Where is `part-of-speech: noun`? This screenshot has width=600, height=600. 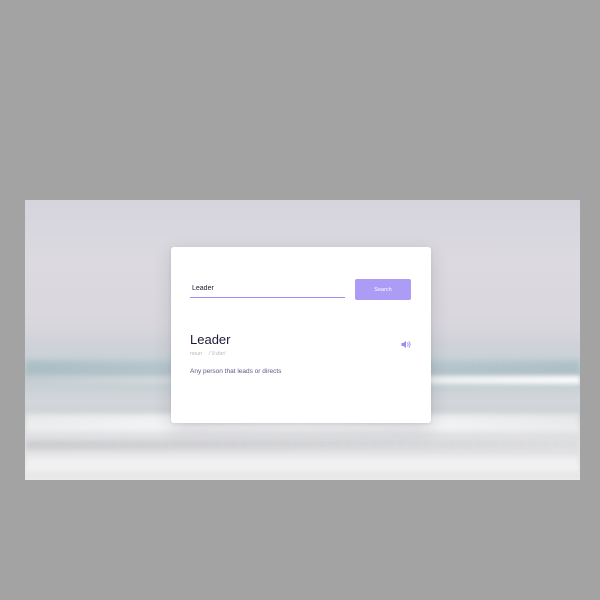
part-of-speech: noun is located at coordinates (196, 354).